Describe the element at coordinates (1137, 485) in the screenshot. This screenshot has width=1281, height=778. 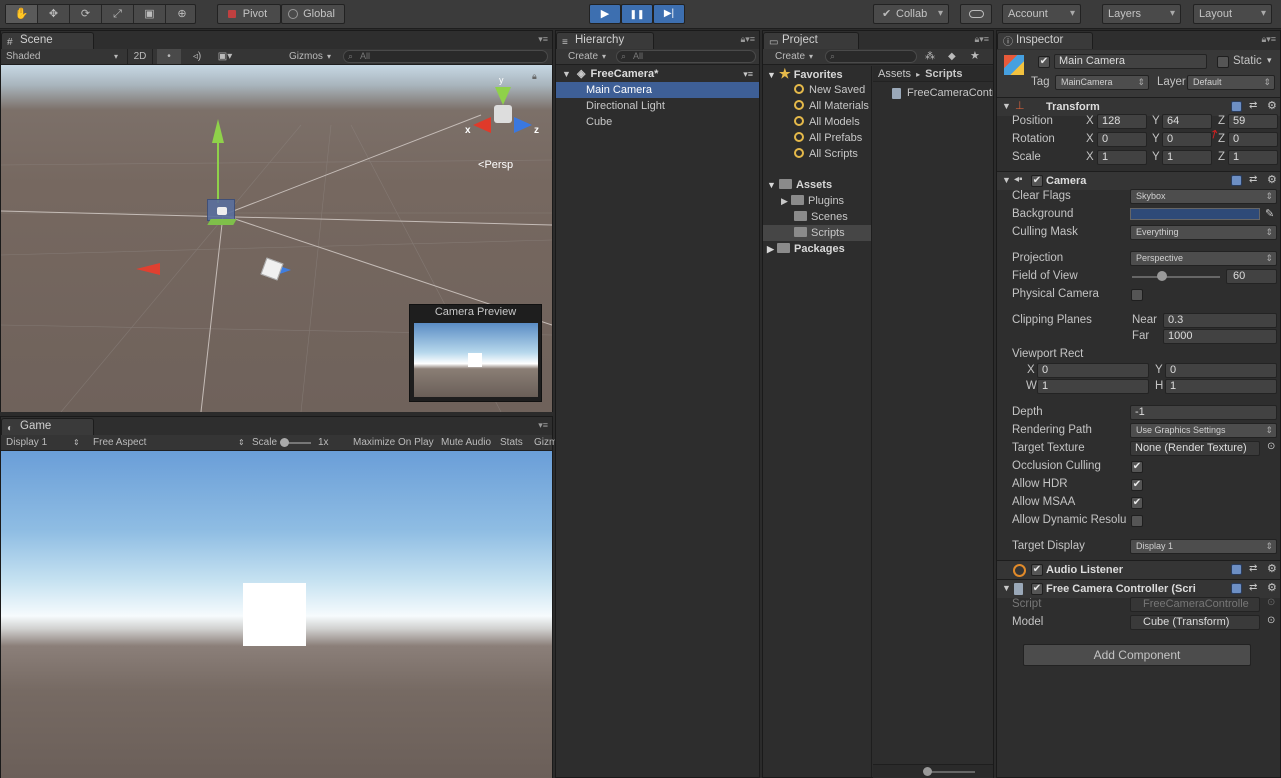
I see `allow-hdr-checkbox: ✔` at that location.